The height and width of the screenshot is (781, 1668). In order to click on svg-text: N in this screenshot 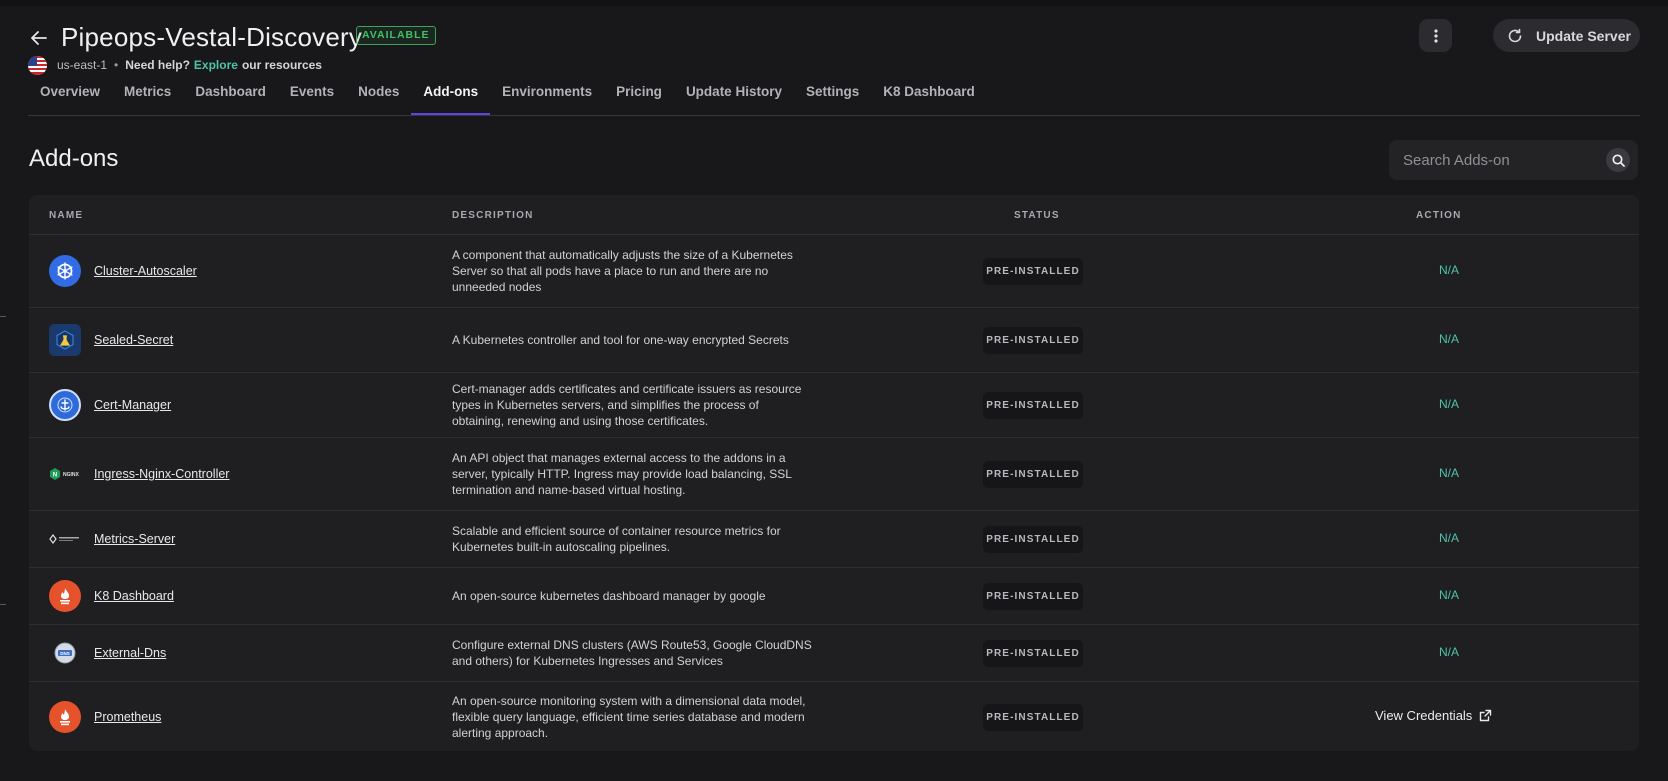, I will do `click(55, 476)`.